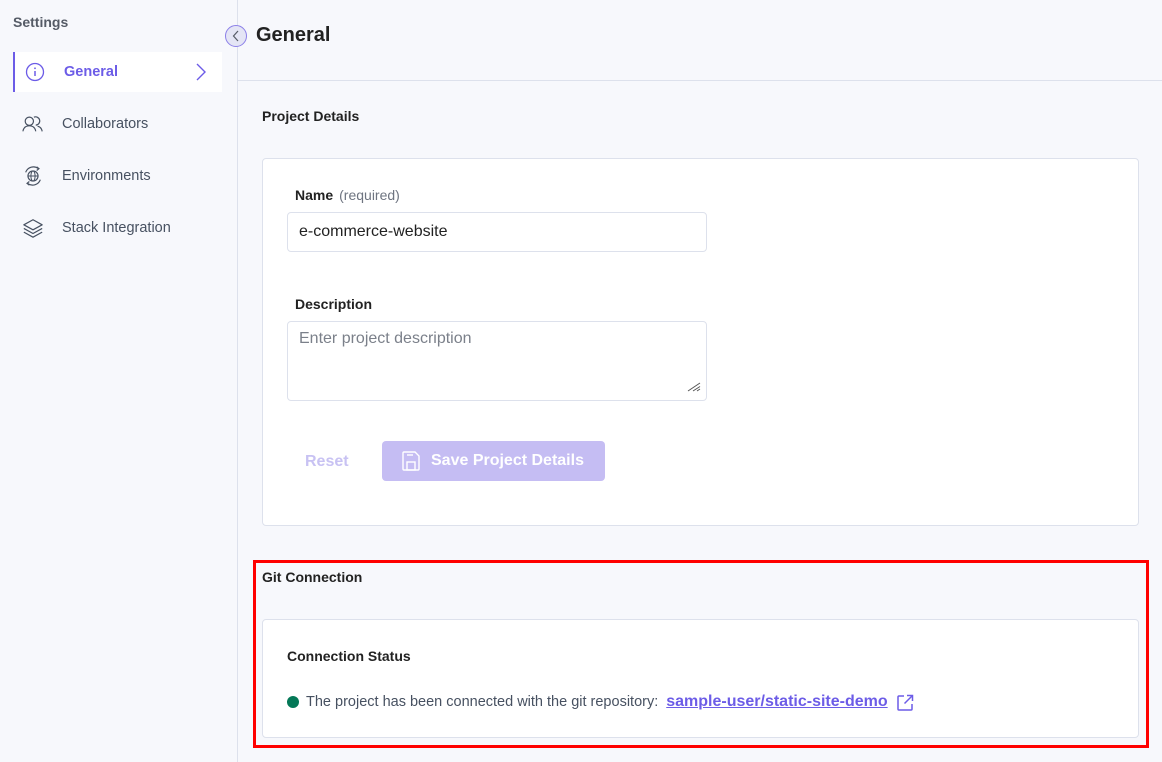  I want to click on project-name-input, so click(497, 232).